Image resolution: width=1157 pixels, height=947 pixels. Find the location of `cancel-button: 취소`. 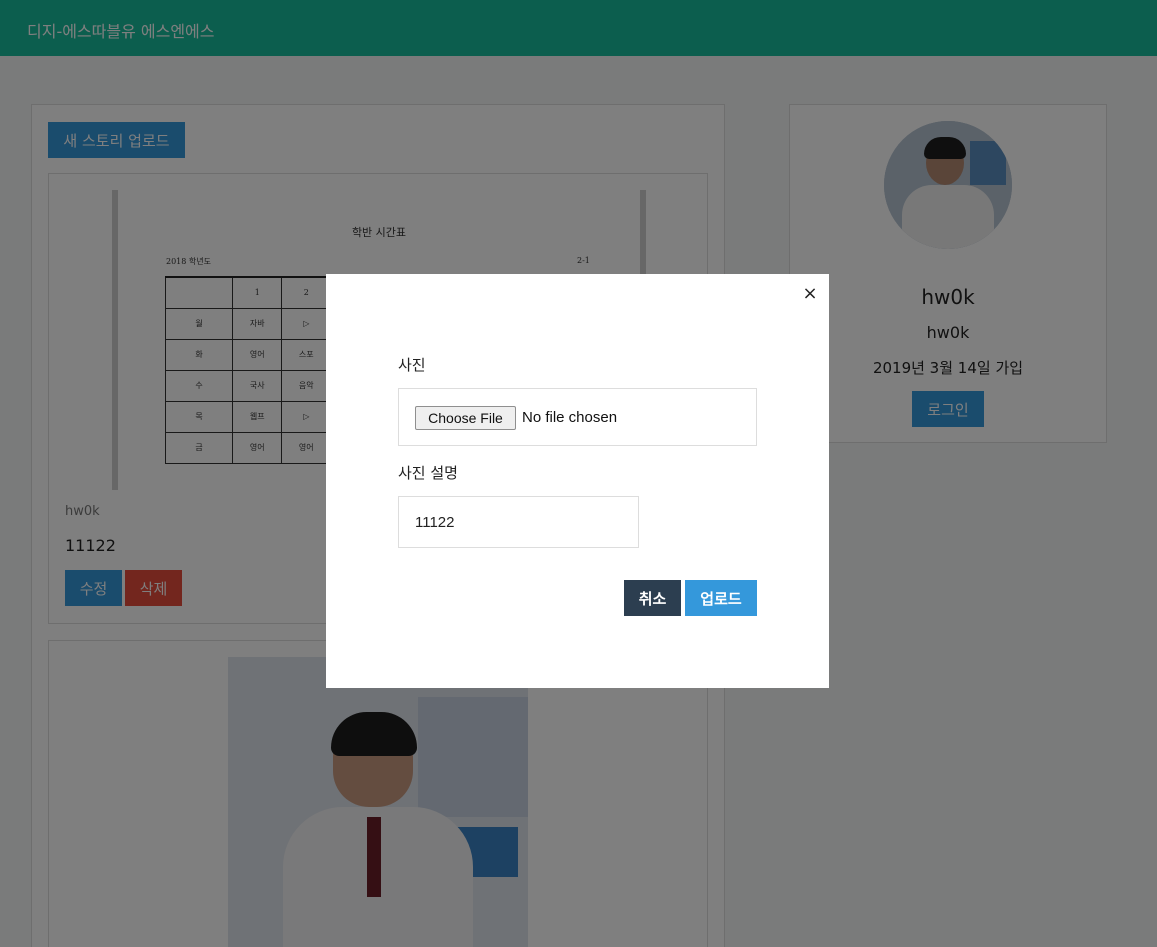

cancel-button: 취소 is located at coordinates (652, 598).